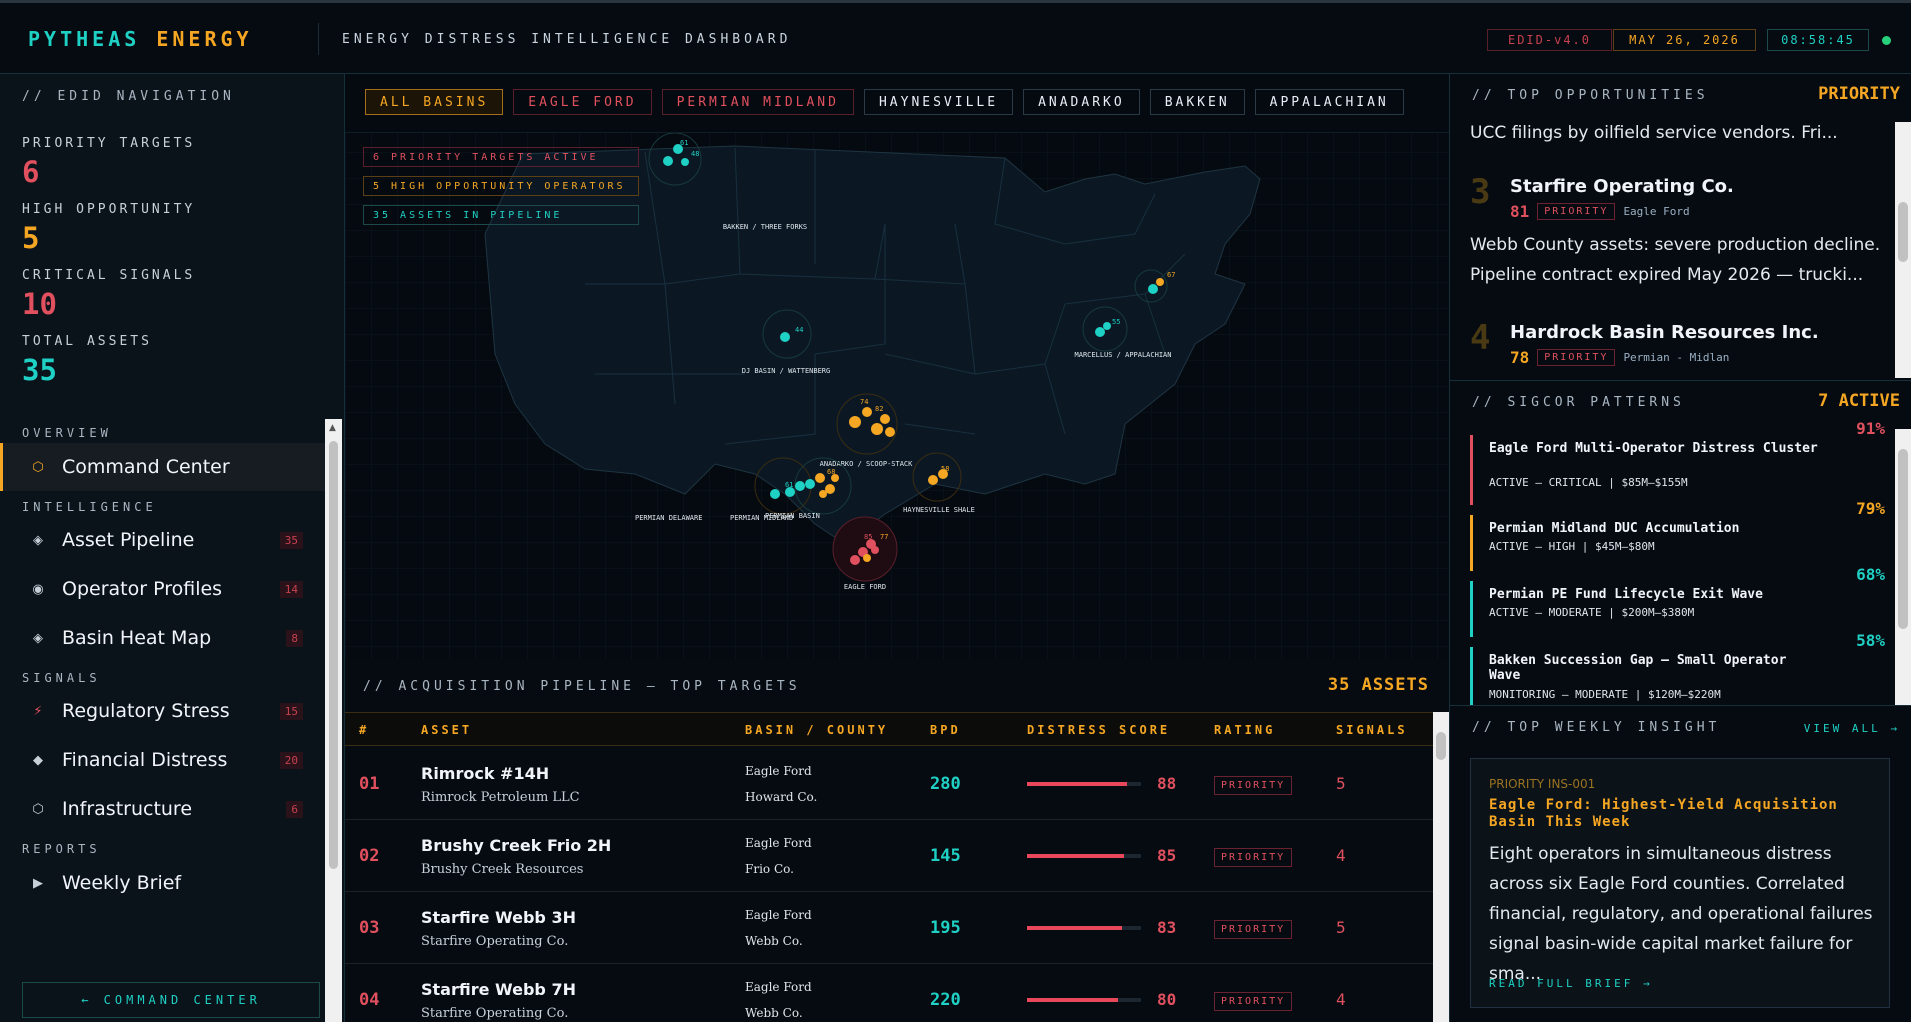  I want to click on col-bpd: BPD, so click(945, 730).